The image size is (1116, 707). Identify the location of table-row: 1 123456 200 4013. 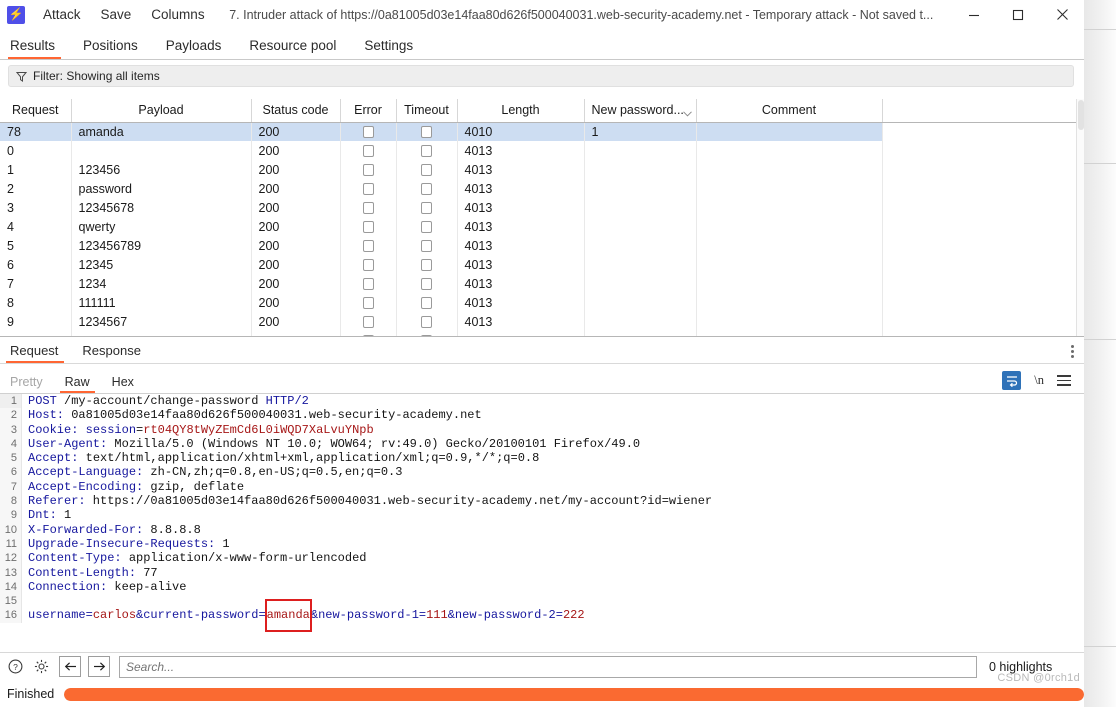
(538, 169).